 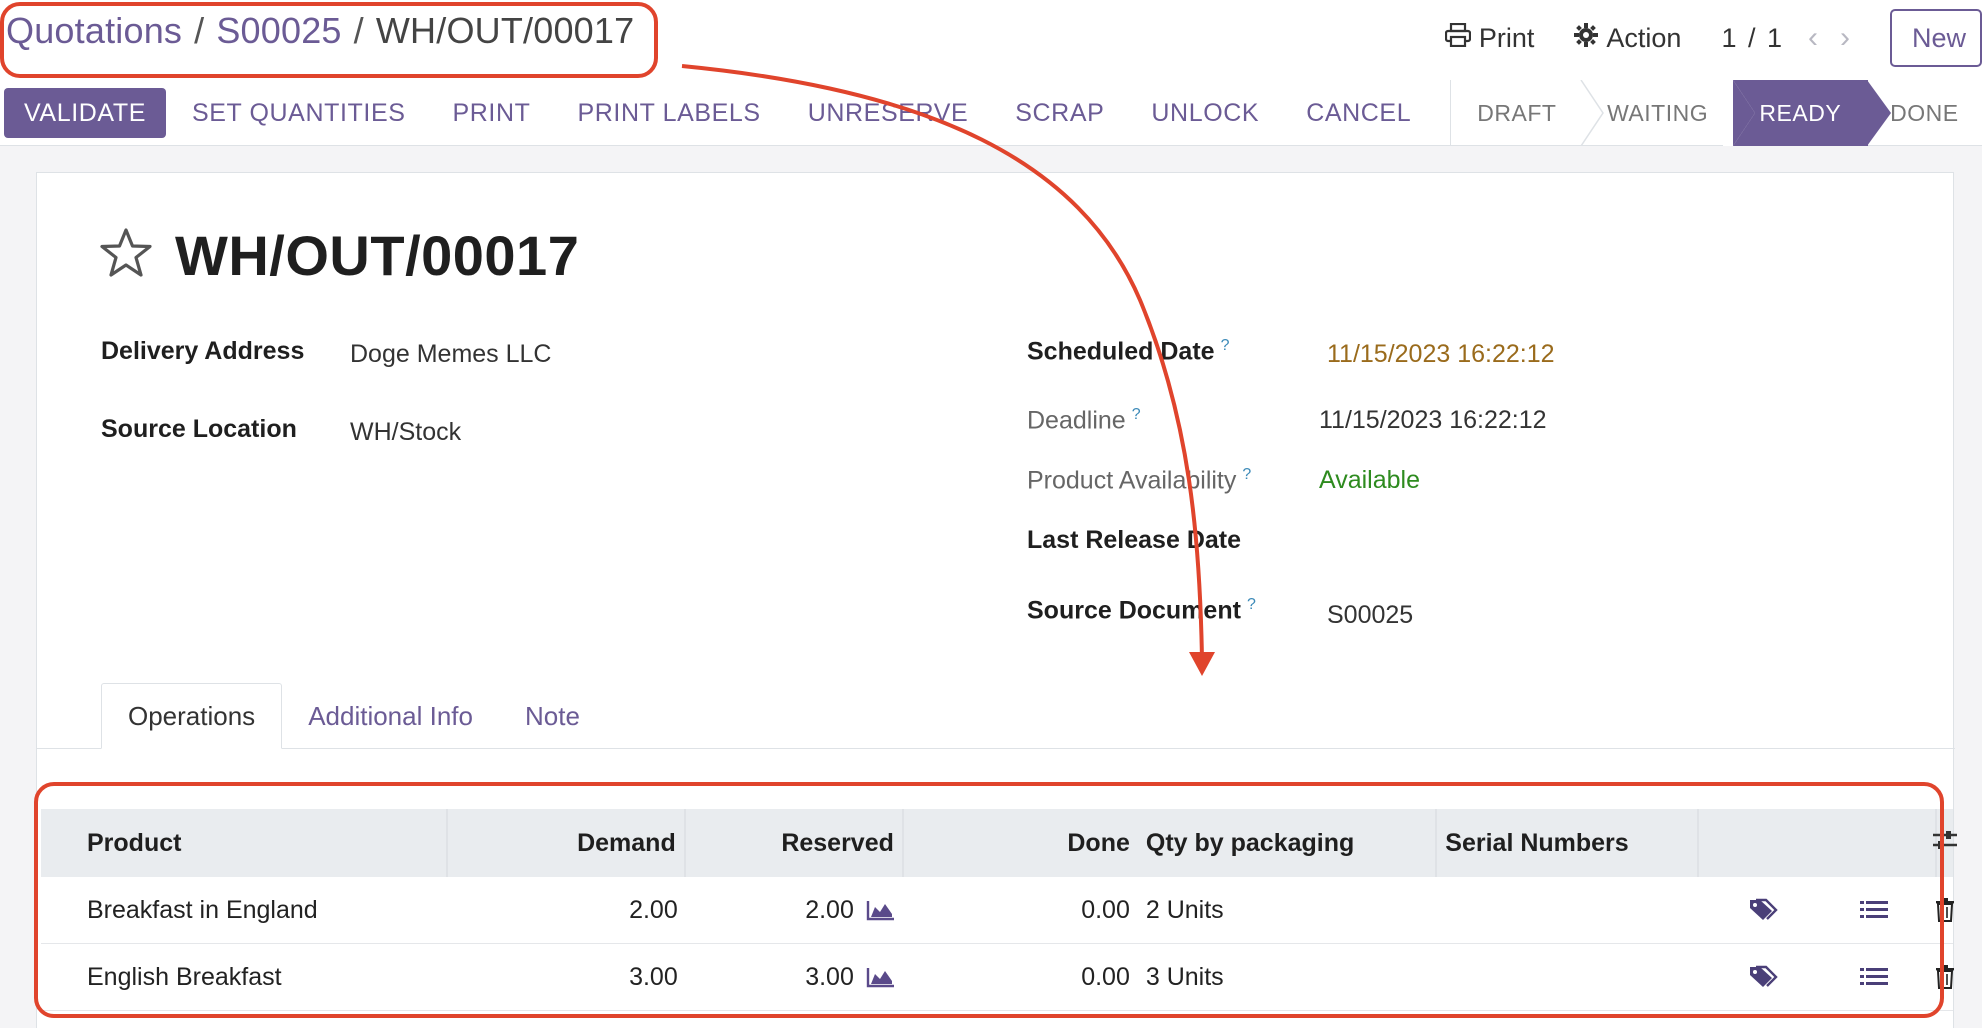 I want to click on column-header-product: Product, so click(x=244, y=843).